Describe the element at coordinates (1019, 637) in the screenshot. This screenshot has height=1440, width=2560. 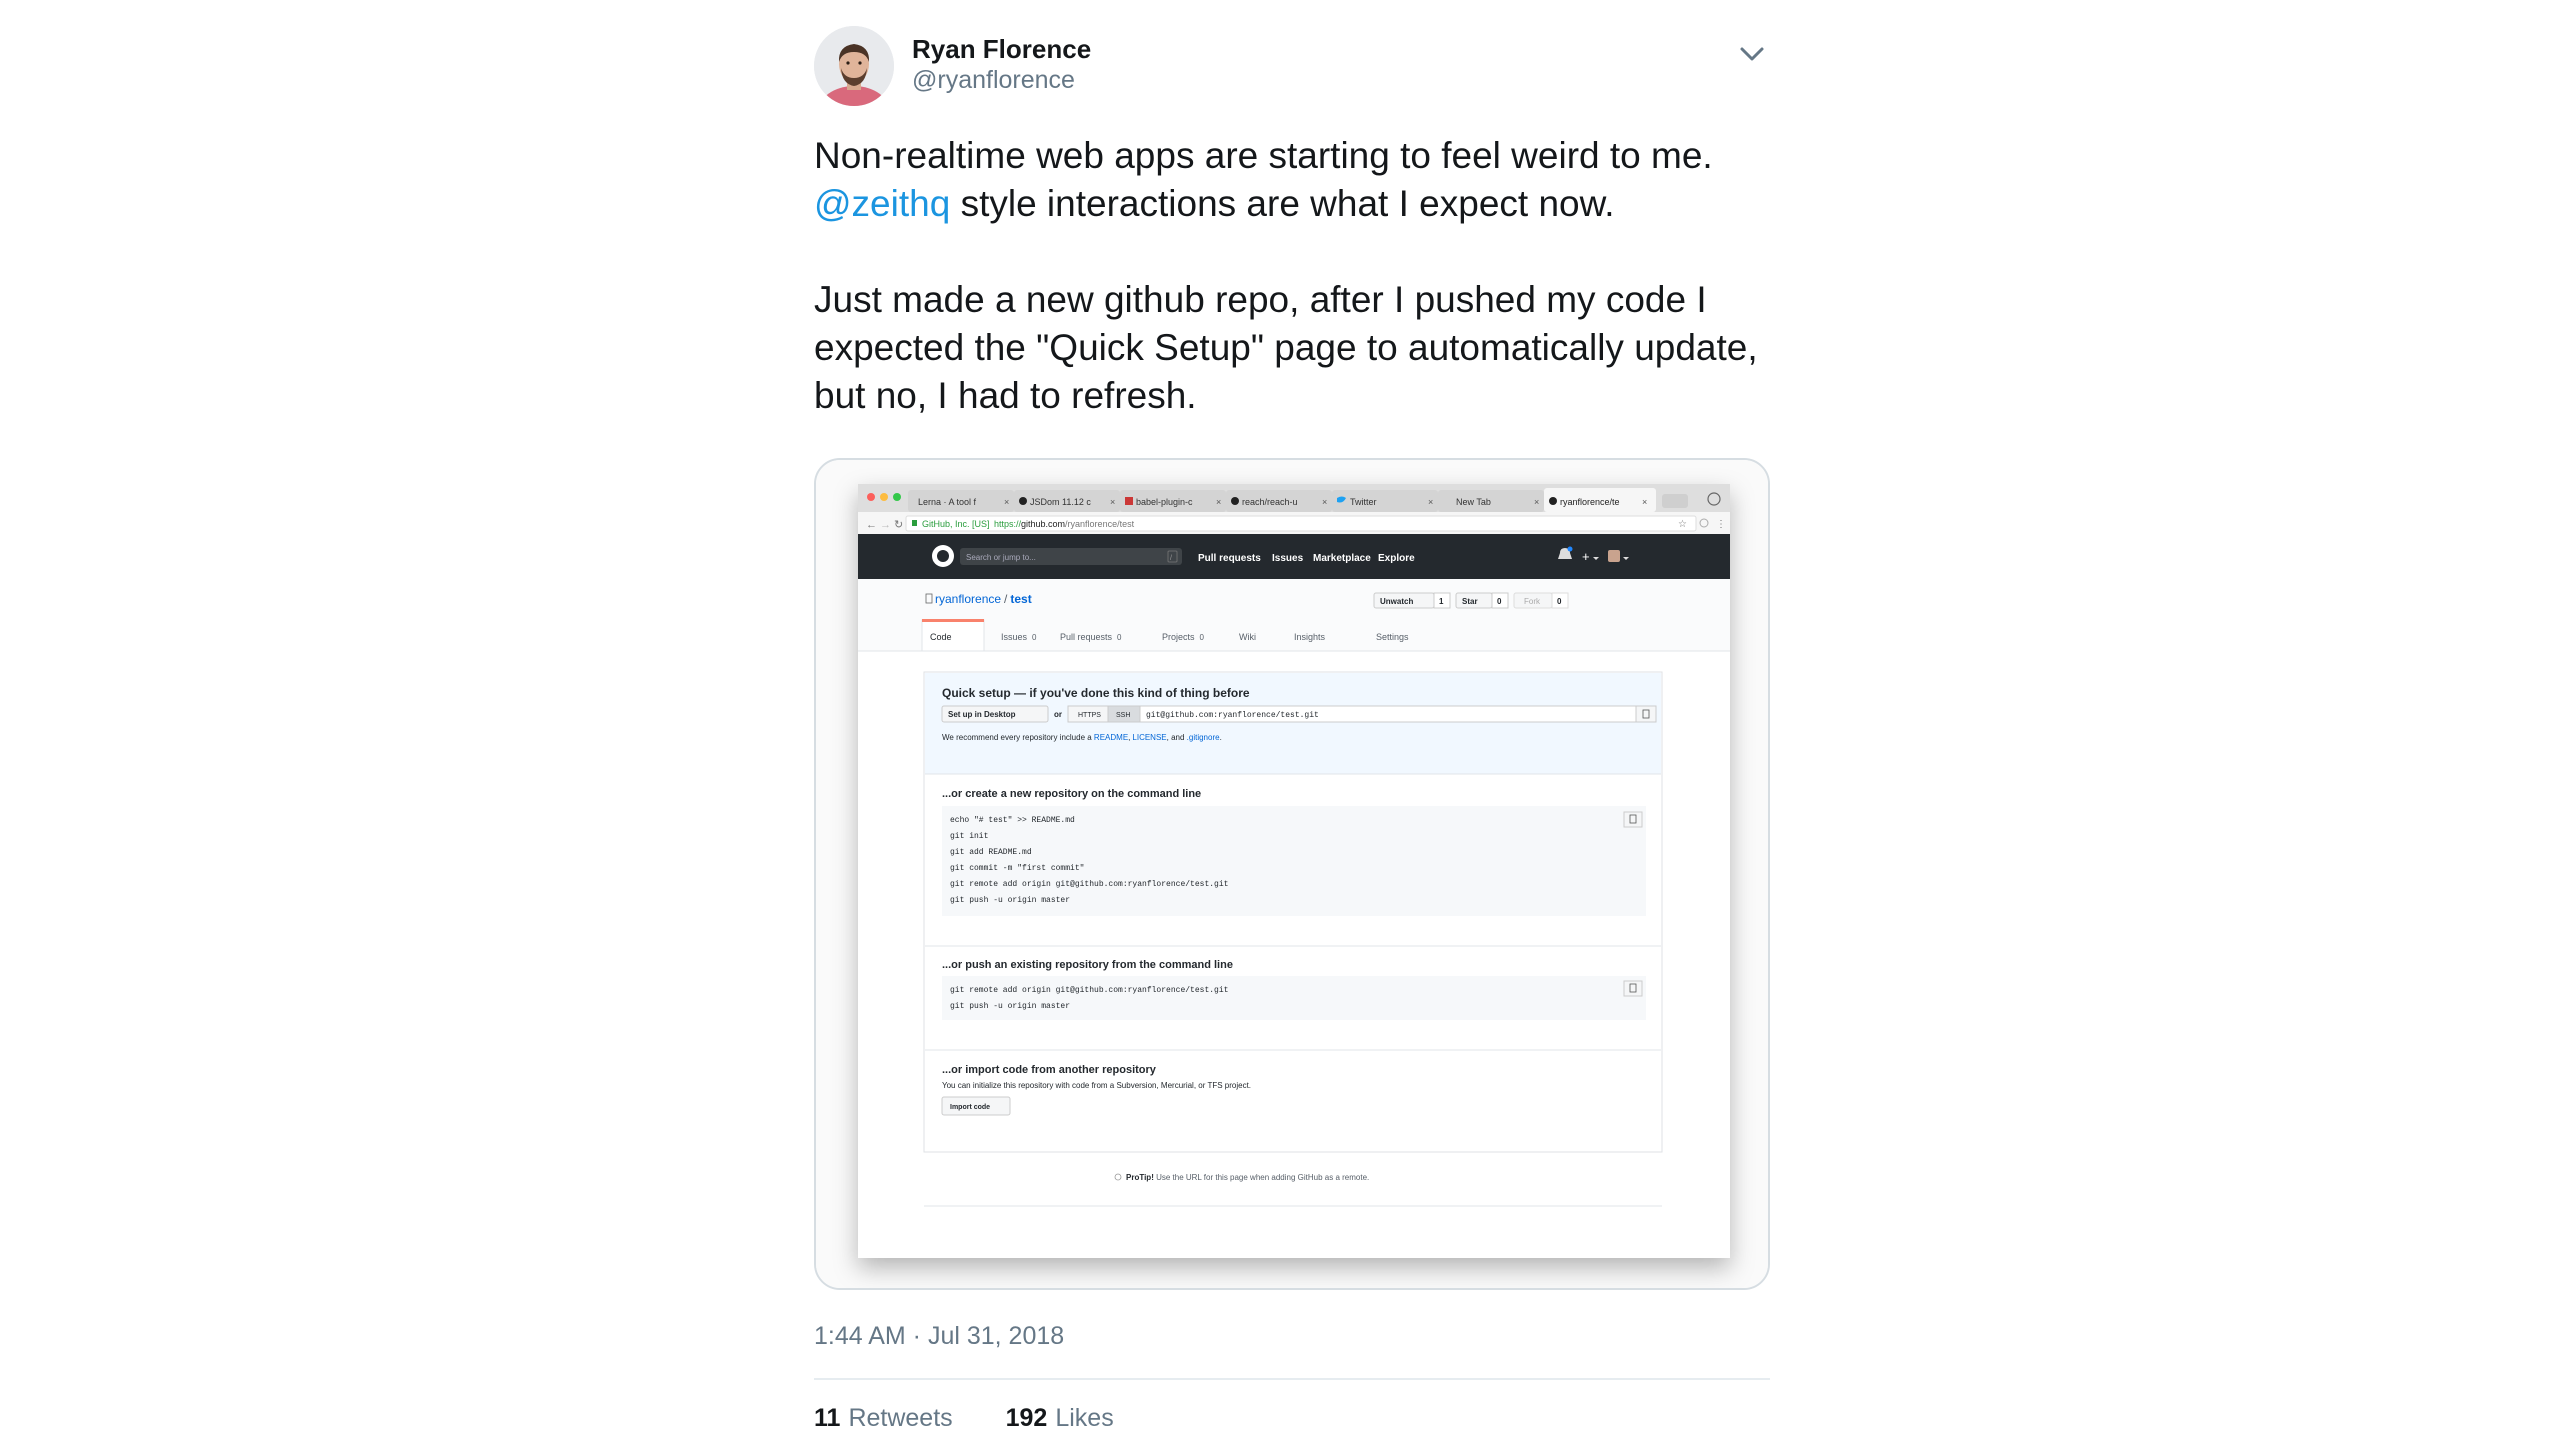
I see `tab-issues: Issues 0` at that location.